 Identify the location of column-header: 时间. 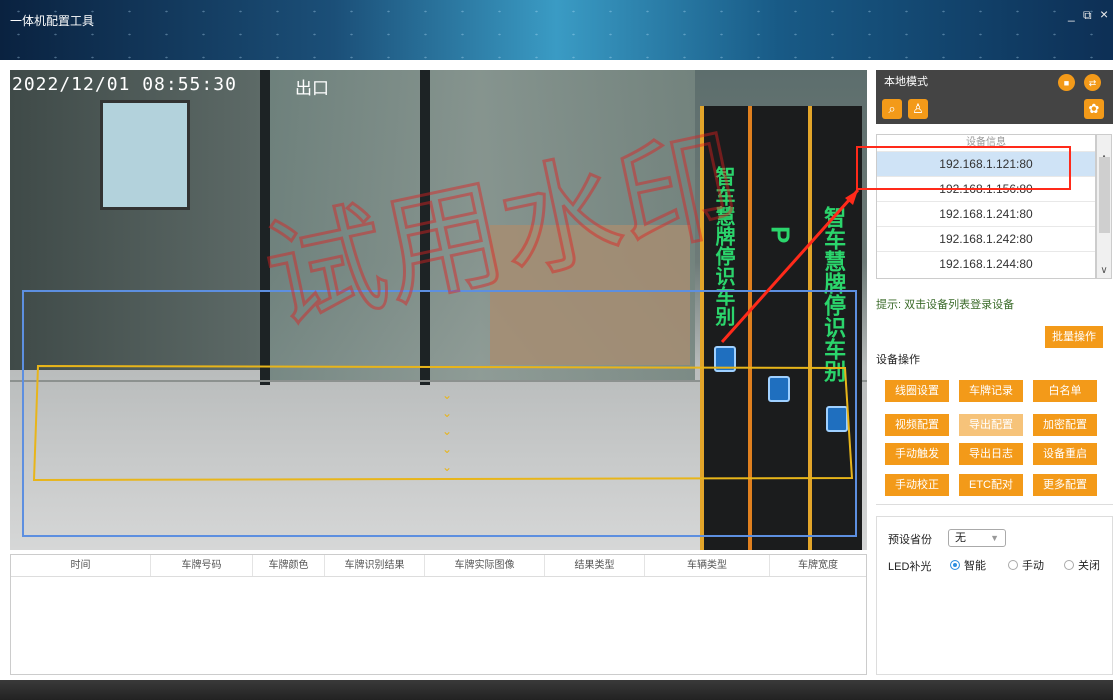
(81, 565).